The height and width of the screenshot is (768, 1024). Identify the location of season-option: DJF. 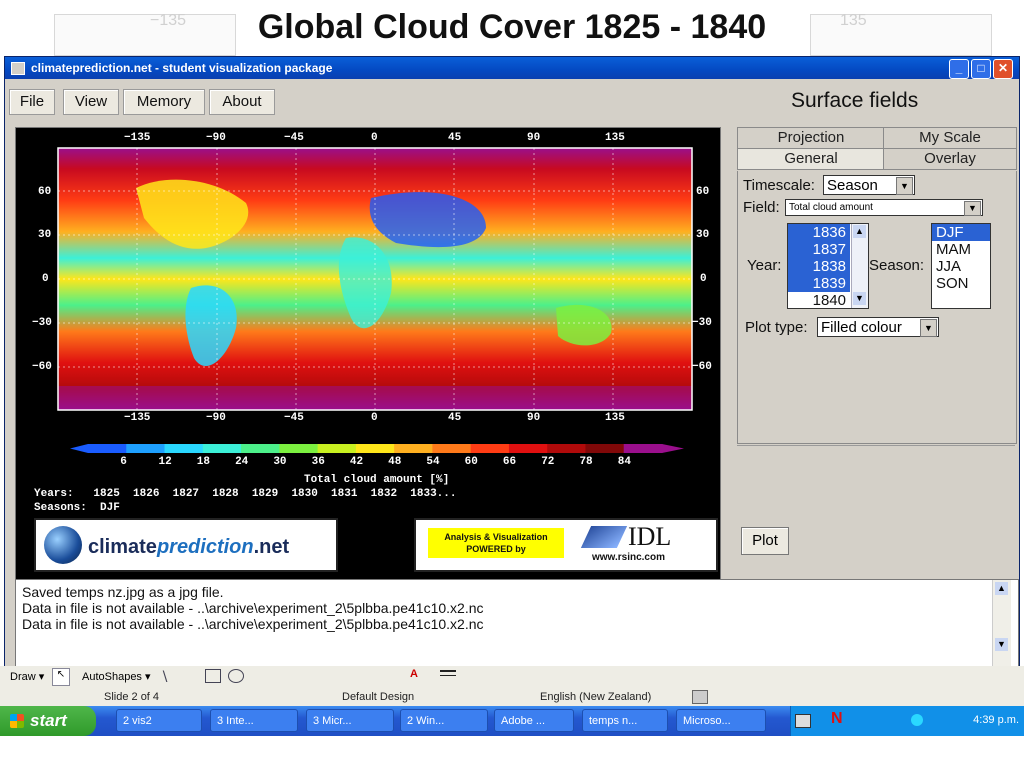
(961, 232).